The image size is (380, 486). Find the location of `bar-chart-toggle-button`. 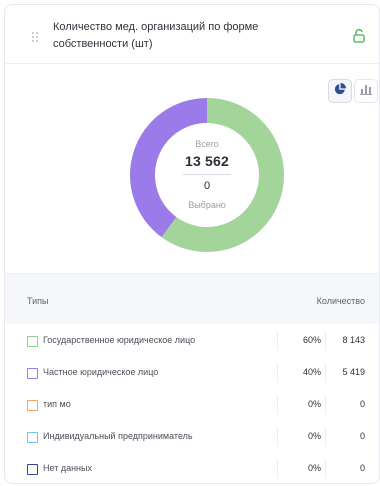

bar-chart-toggle-button is located at coordinates (366, 91).